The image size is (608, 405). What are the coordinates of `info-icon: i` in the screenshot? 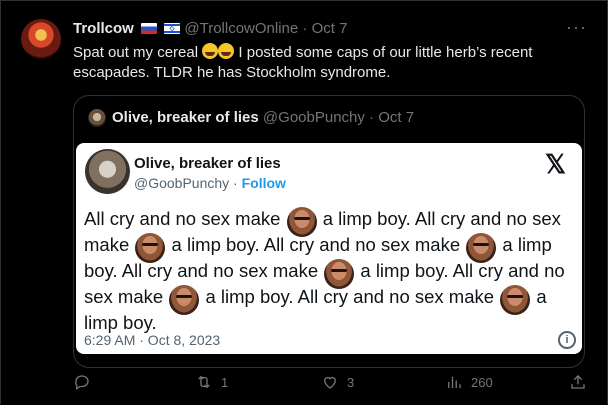 It's located at (567, 340).